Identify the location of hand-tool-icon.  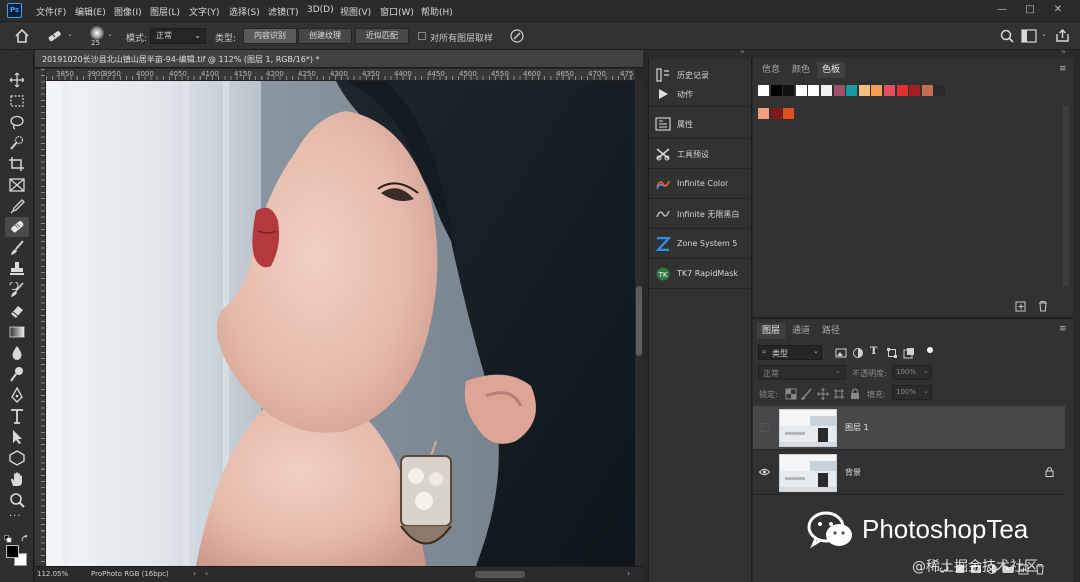
(17, 479).